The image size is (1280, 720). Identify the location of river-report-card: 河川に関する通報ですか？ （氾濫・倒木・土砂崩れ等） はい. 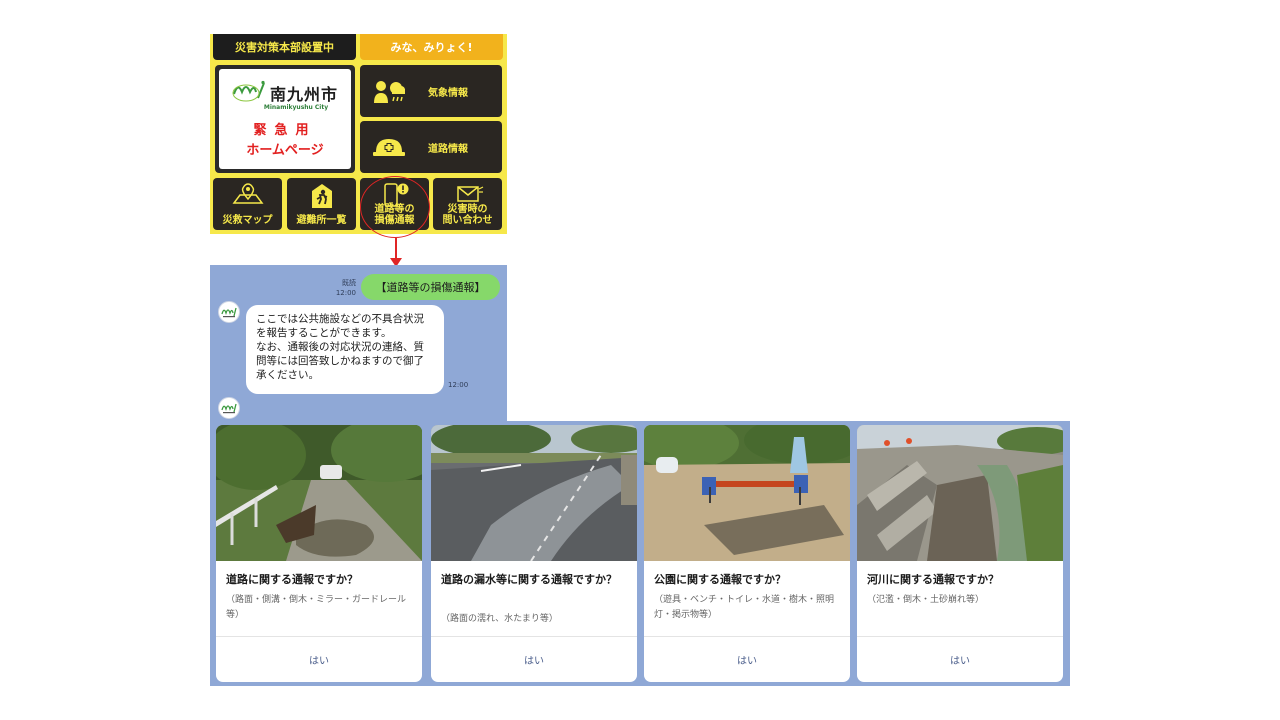
(960, 553).